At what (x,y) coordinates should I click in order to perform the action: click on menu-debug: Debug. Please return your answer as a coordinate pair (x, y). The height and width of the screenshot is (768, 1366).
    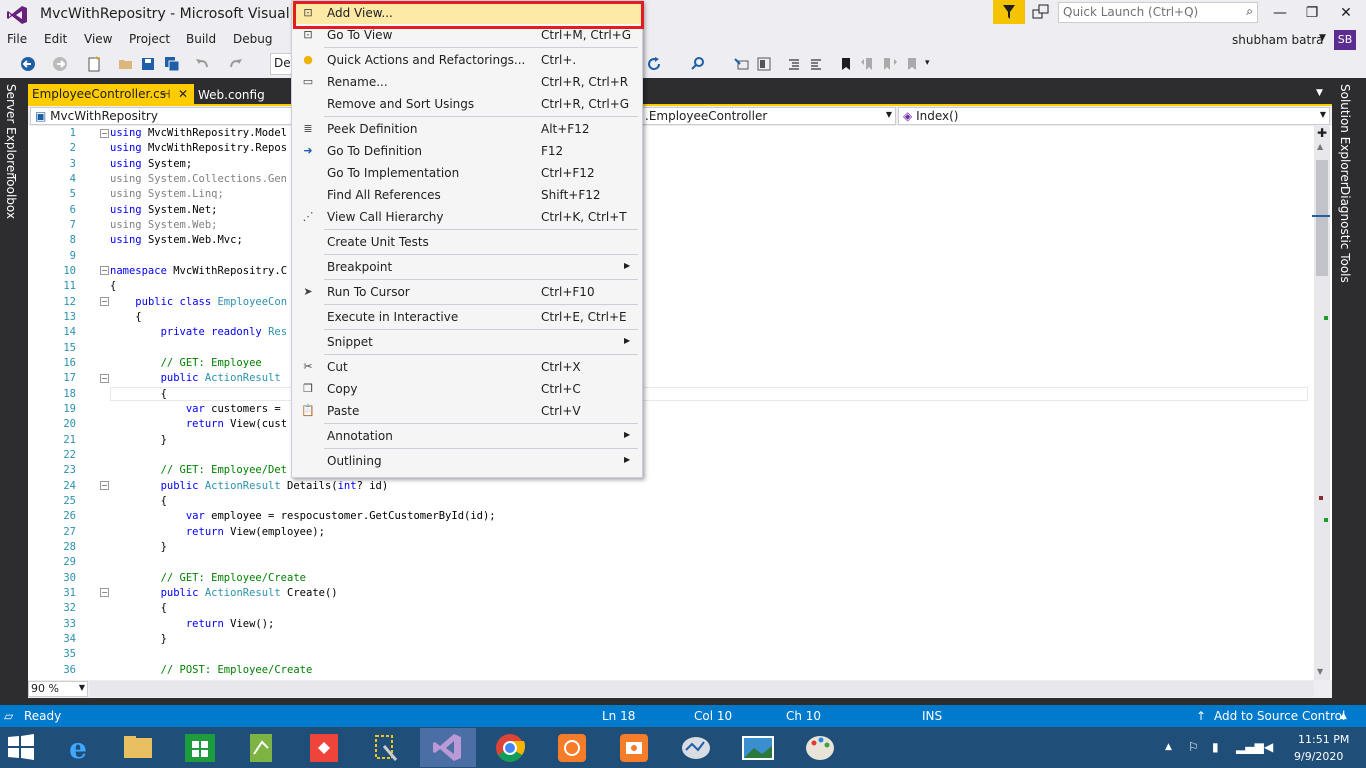
    Looking at the image, I should click on (252, 39).